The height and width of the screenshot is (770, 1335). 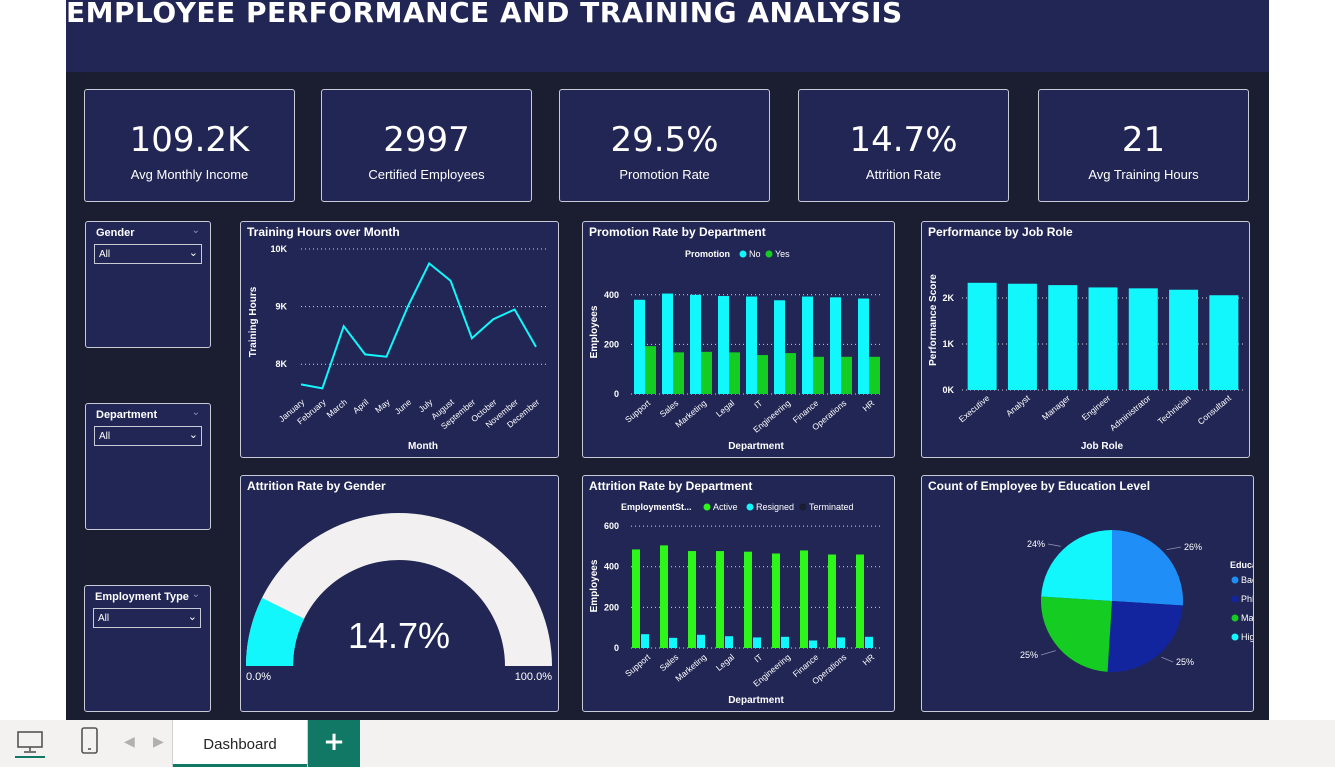 What do you see at coordinates (611, 526) in the screenshot?
I see `y-tick-label: 600` at bounding box center [611, 526].